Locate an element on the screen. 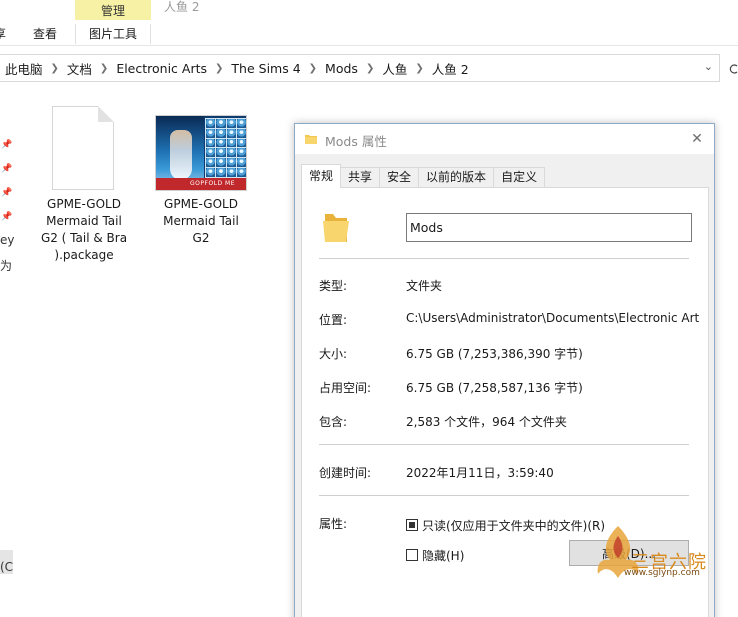  site-watermark-logo: 三宫六院 www.sglynp.com is located at coordinates (653, 555).